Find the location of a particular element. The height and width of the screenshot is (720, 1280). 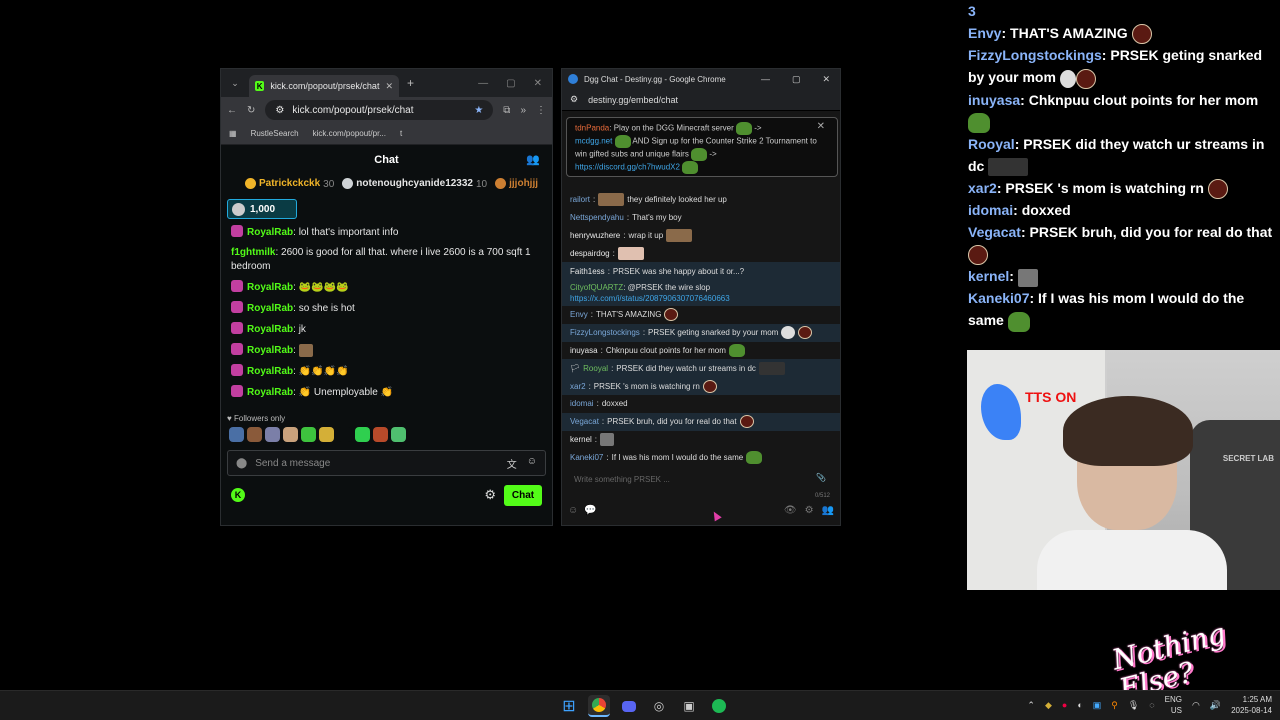

microphone-icon: 🎙 is located at coordinates (1133, 705).